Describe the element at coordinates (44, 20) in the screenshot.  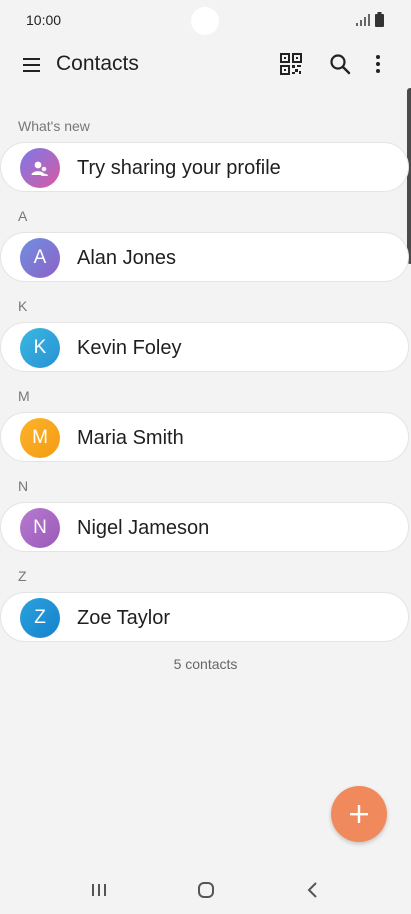
I see `status-time: 10:00` at that location.